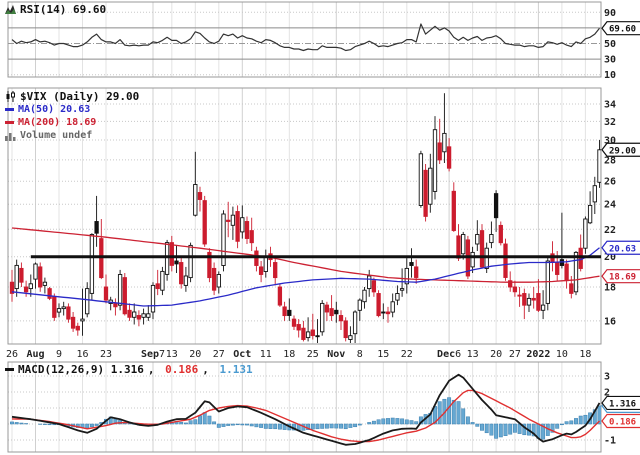 This screenshot has width=640, height=455. What do you see at coordinates (59, 354) in the screenshot?
I see `svg-text: 9` at bounding box center [59, 354].